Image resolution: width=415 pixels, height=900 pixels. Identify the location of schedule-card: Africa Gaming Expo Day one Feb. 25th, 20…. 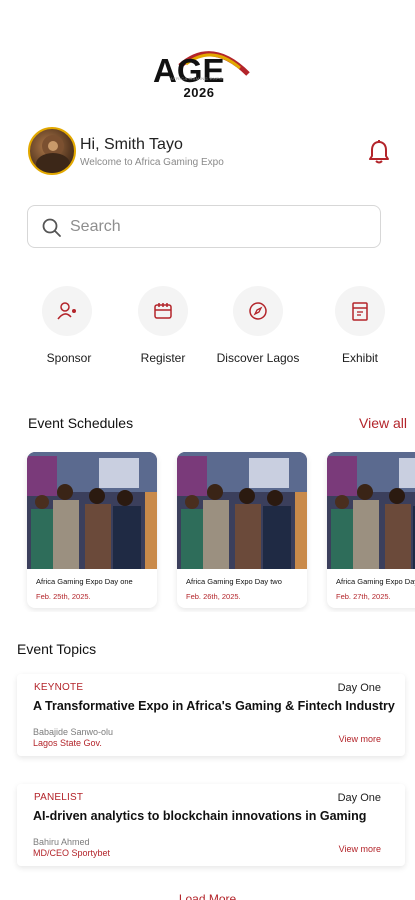
(92, 530).